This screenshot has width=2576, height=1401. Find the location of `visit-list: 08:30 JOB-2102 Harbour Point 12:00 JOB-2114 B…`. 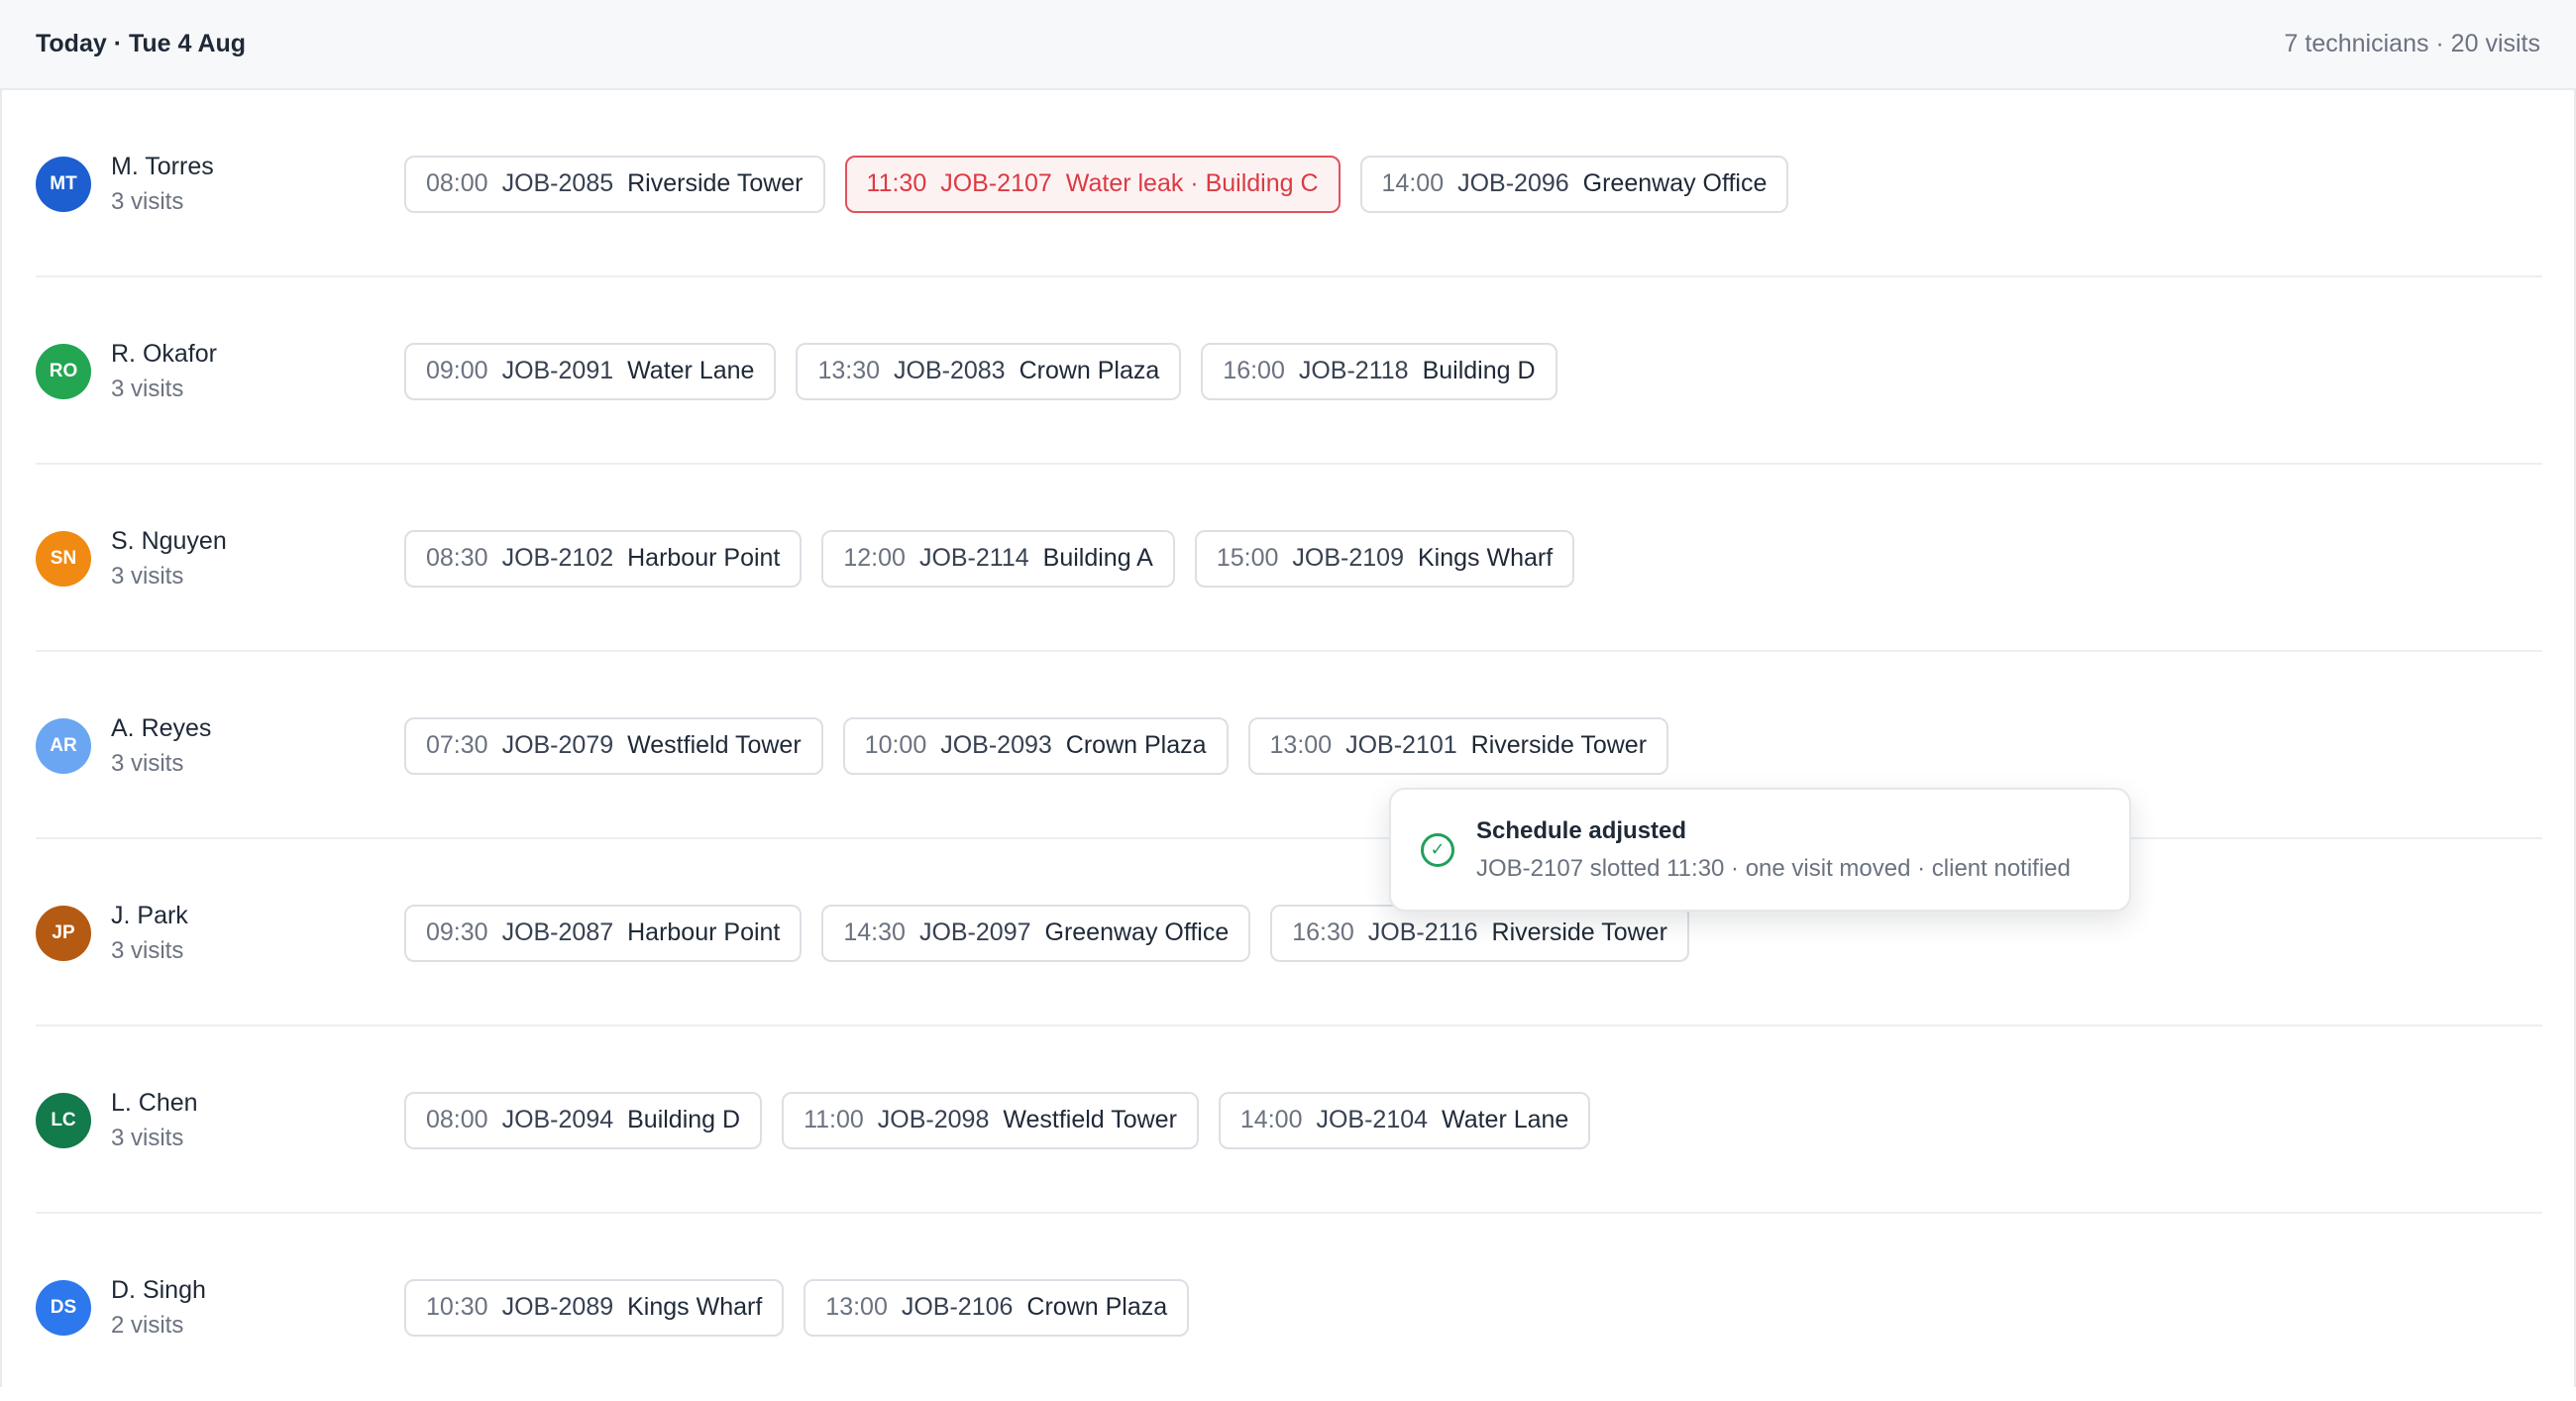

visit-list: 08:30 JOB-2102 Harbour Point 12:00 JOB-2114 B… is located at coordinates (999, 558).